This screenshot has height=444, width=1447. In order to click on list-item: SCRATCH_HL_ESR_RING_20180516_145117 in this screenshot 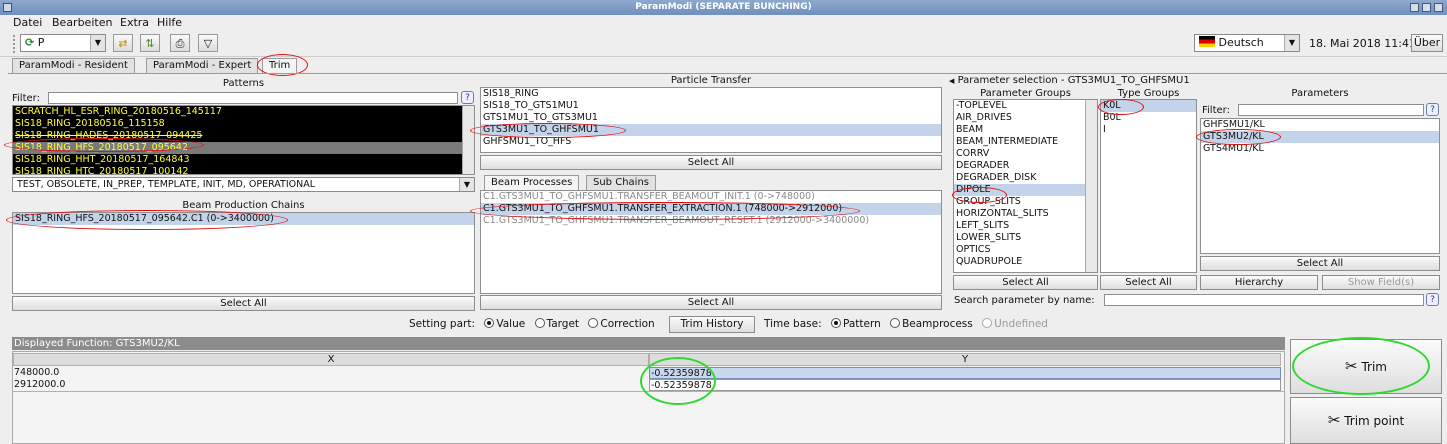, I will do `click(243, 112)`.